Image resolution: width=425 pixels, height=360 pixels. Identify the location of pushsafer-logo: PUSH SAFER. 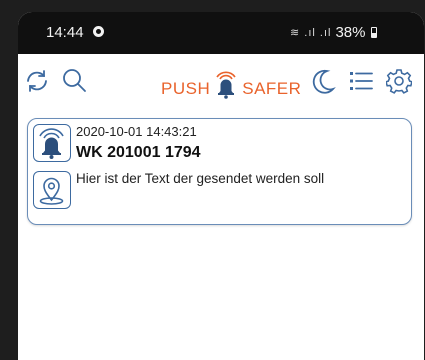
(231, 84).